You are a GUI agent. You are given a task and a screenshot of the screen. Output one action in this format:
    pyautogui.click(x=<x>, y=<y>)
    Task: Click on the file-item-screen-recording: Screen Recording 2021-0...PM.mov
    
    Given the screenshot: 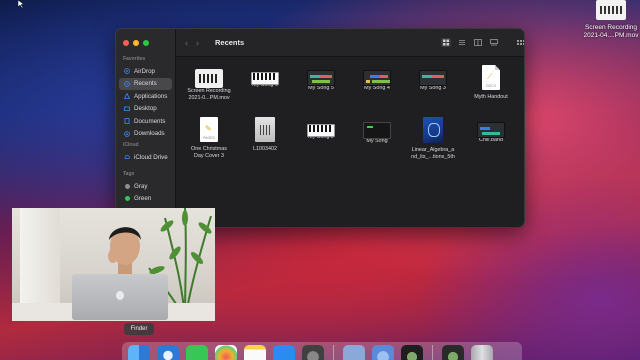 What is the action you would take?
    pyautogui.click(x=209, y=83)
    